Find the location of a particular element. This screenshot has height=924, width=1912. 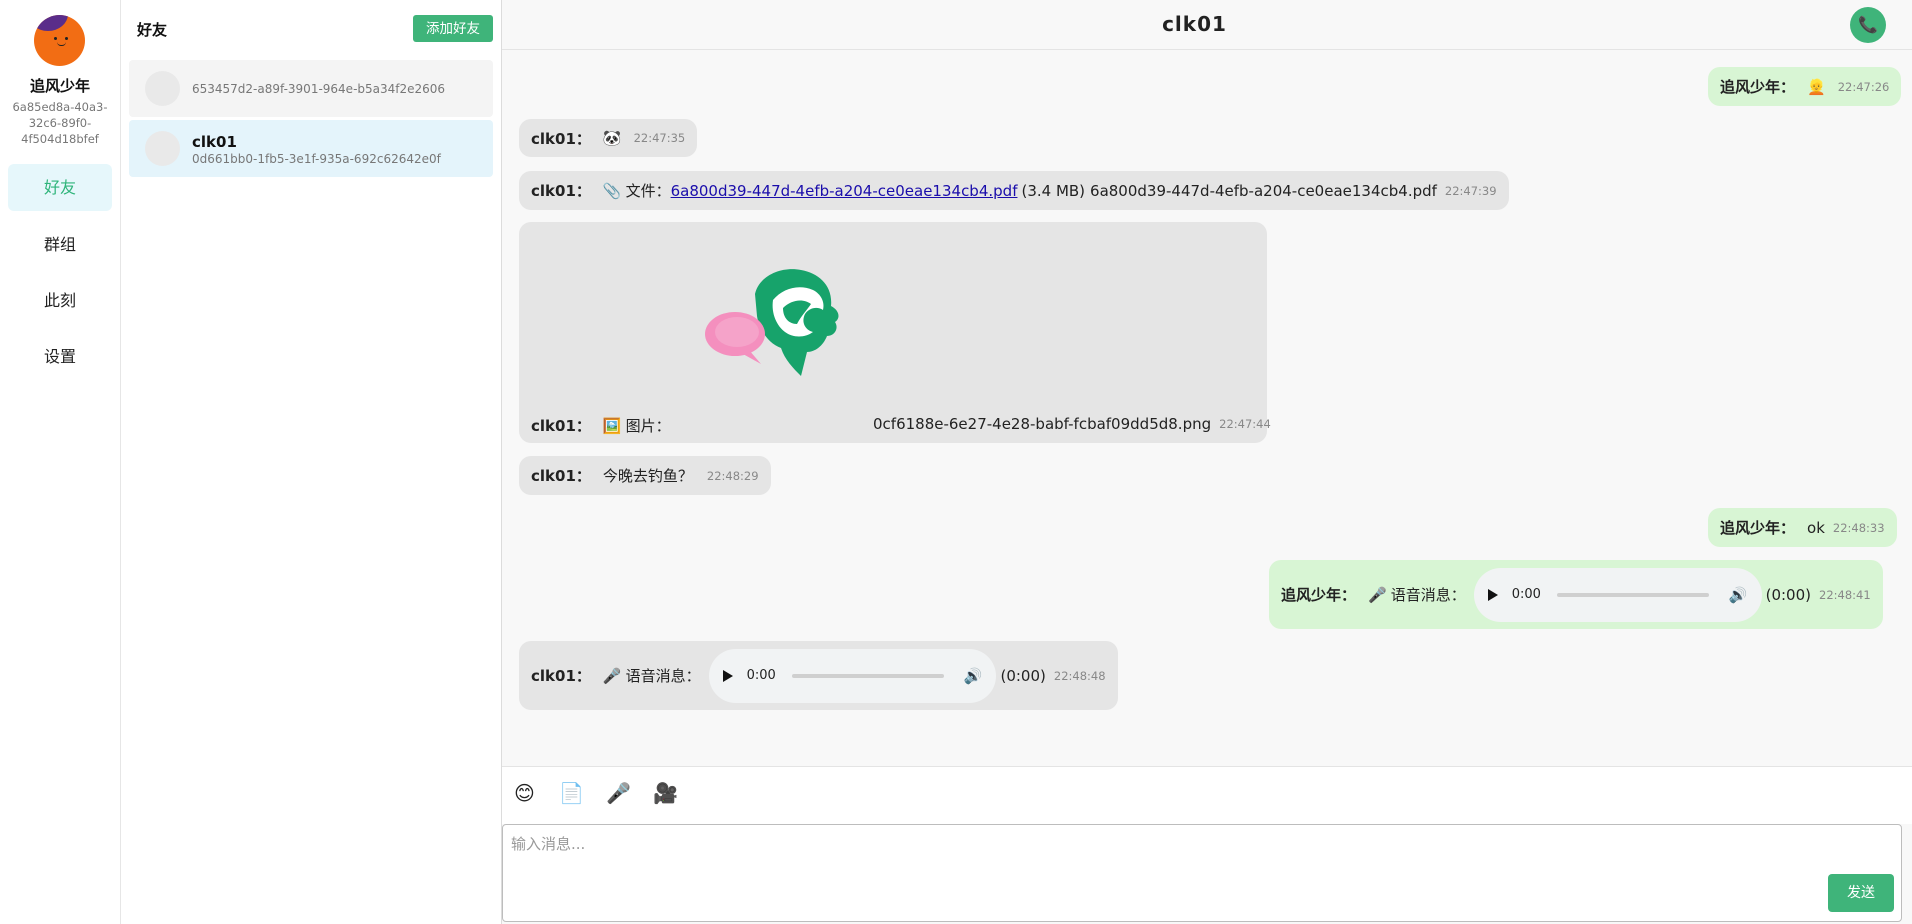

video-call-icon: 🎥 is located at coordinates (665, 793).